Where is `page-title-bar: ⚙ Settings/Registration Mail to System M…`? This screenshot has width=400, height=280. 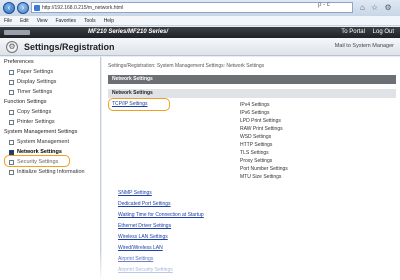 page-title-bar: ⚙ Settings/Registration Mail to System M… is located at coordinates (200, 47).